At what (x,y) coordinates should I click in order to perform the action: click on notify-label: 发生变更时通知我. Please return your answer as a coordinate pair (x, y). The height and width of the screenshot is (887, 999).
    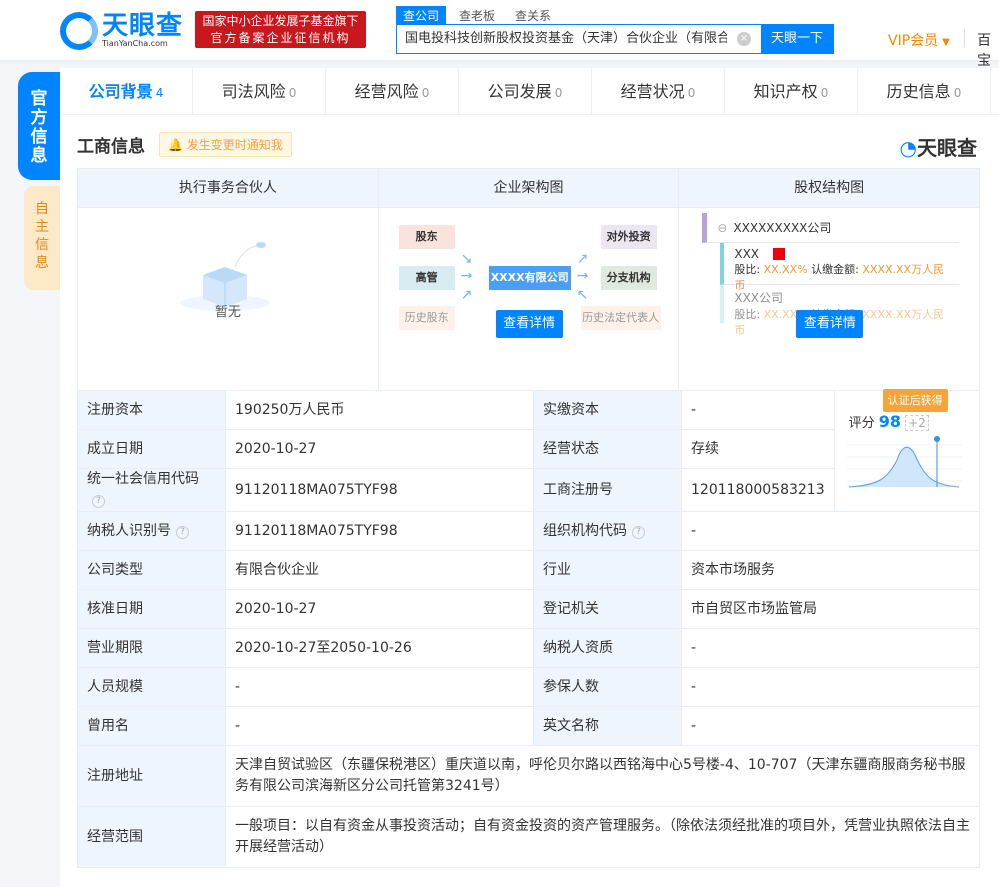
    Looking at the image, I should click on (234, 145).